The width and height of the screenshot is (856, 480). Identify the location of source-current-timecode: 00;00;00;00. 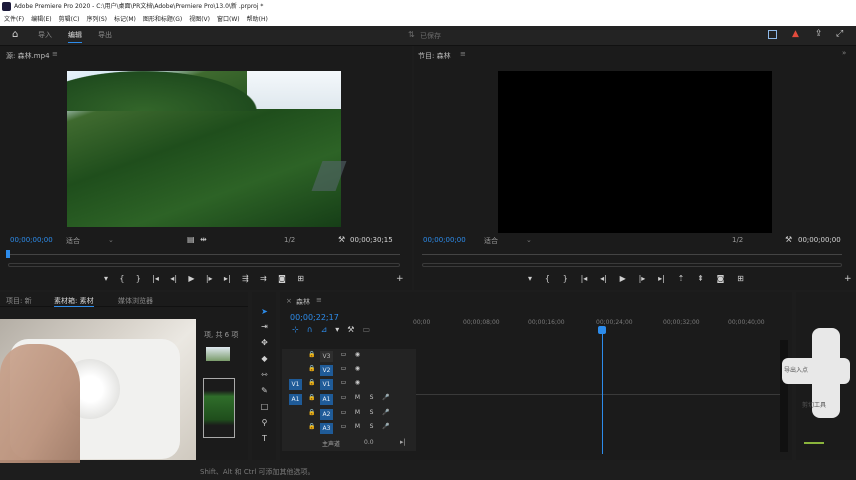
(31, 240).